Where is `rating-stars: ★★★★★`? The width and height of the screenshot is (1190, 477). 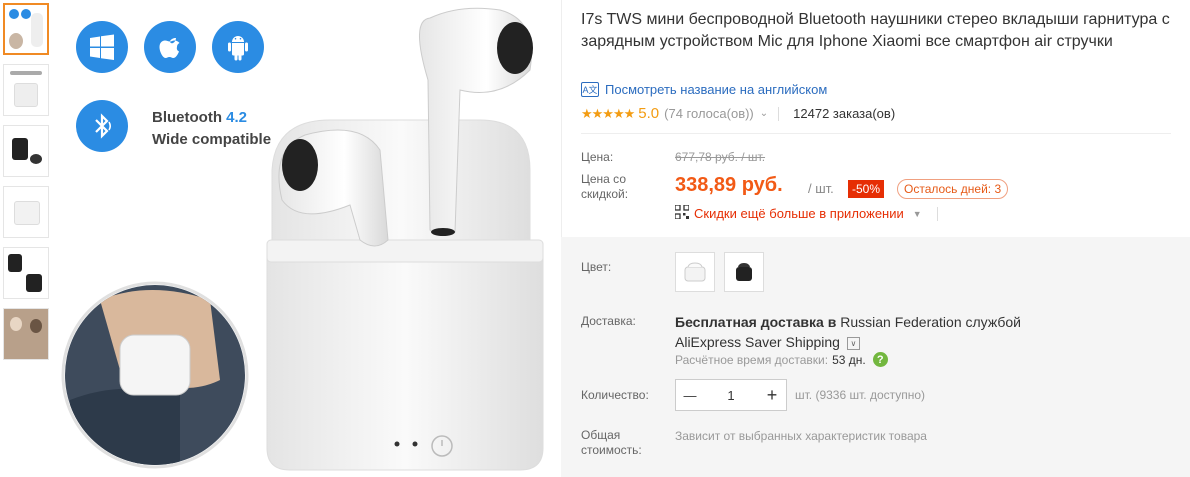 rating-stars: ★★★★★ is located at coordinates (608, 114).